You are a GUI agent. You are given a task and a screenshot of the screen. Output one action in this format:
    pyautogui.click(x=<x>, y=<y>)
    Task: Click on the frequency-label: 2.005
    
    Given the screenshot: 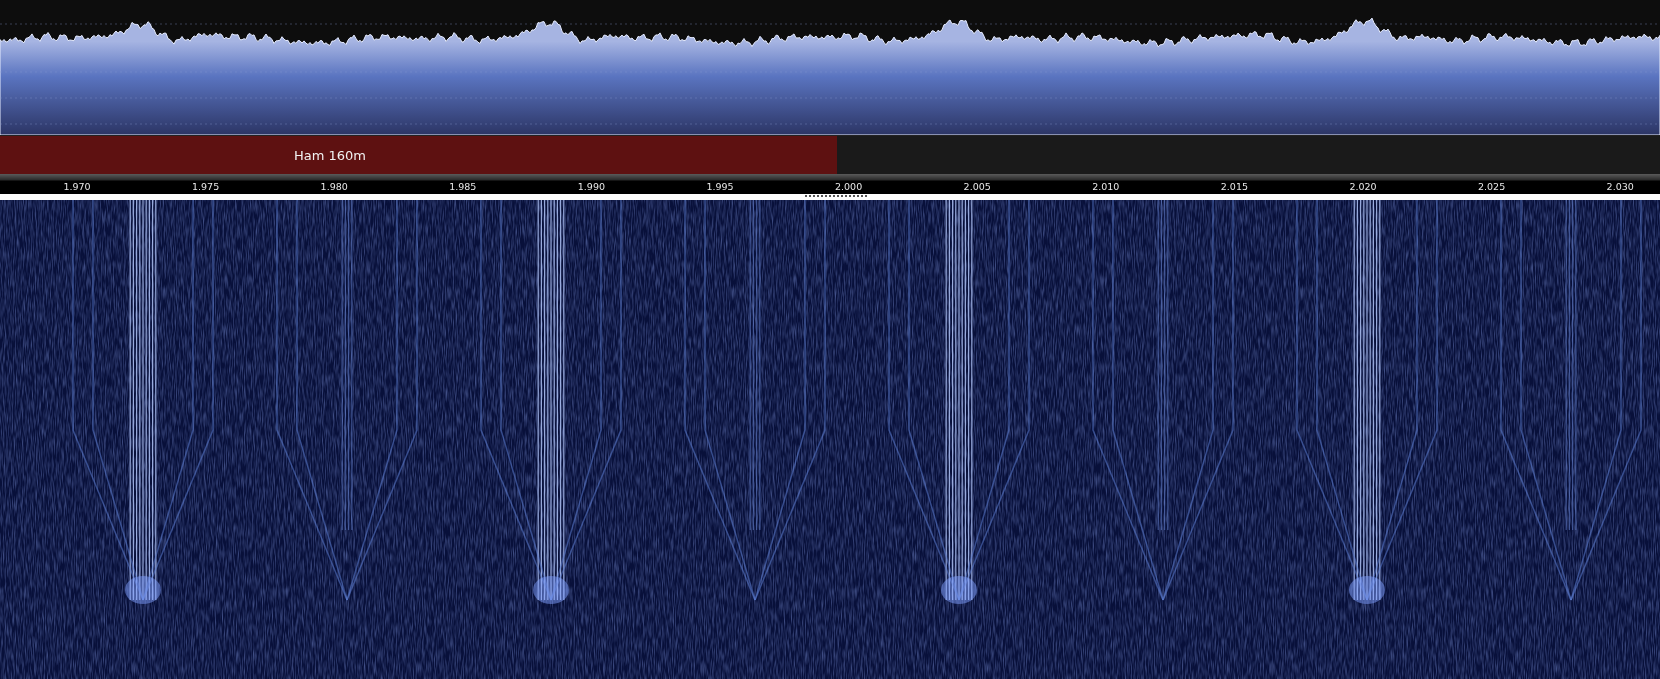 What is the action you would take?
    pyautogui.click(x=977, y=186)
    